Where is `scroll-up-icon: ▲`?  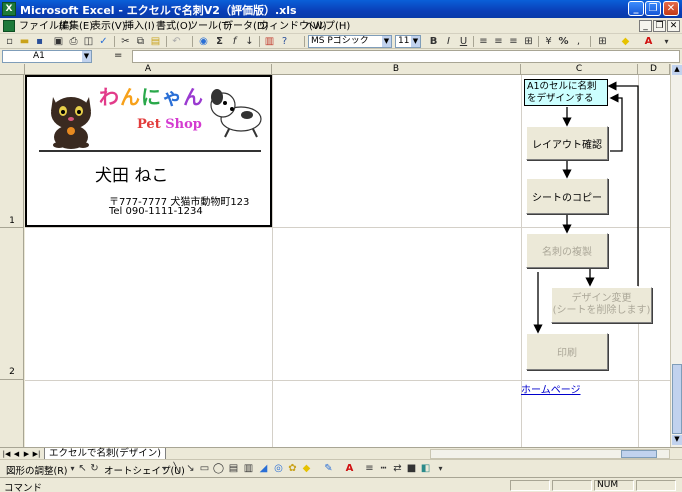 scroll-up-icon: ▲ is located at coordinates (677, 70).